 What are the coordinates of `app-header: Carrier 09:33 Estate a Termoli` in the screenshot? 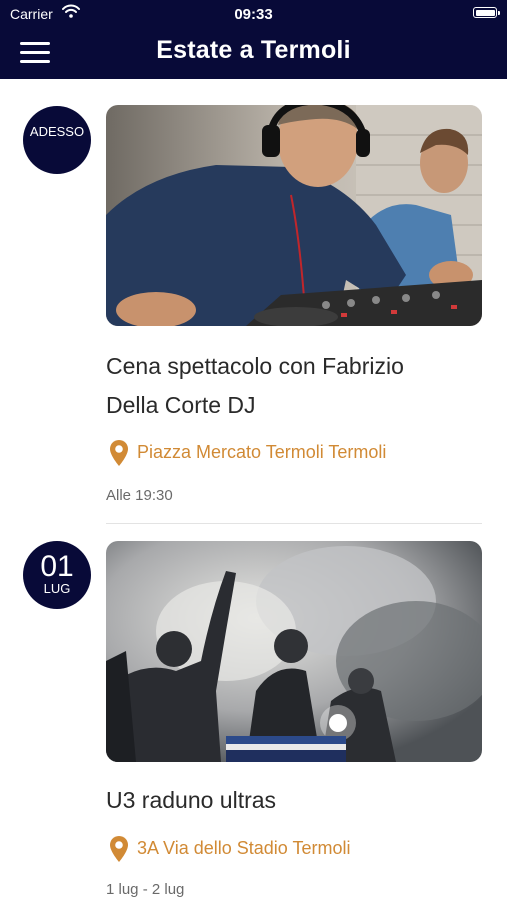 It's located at (253, 39).